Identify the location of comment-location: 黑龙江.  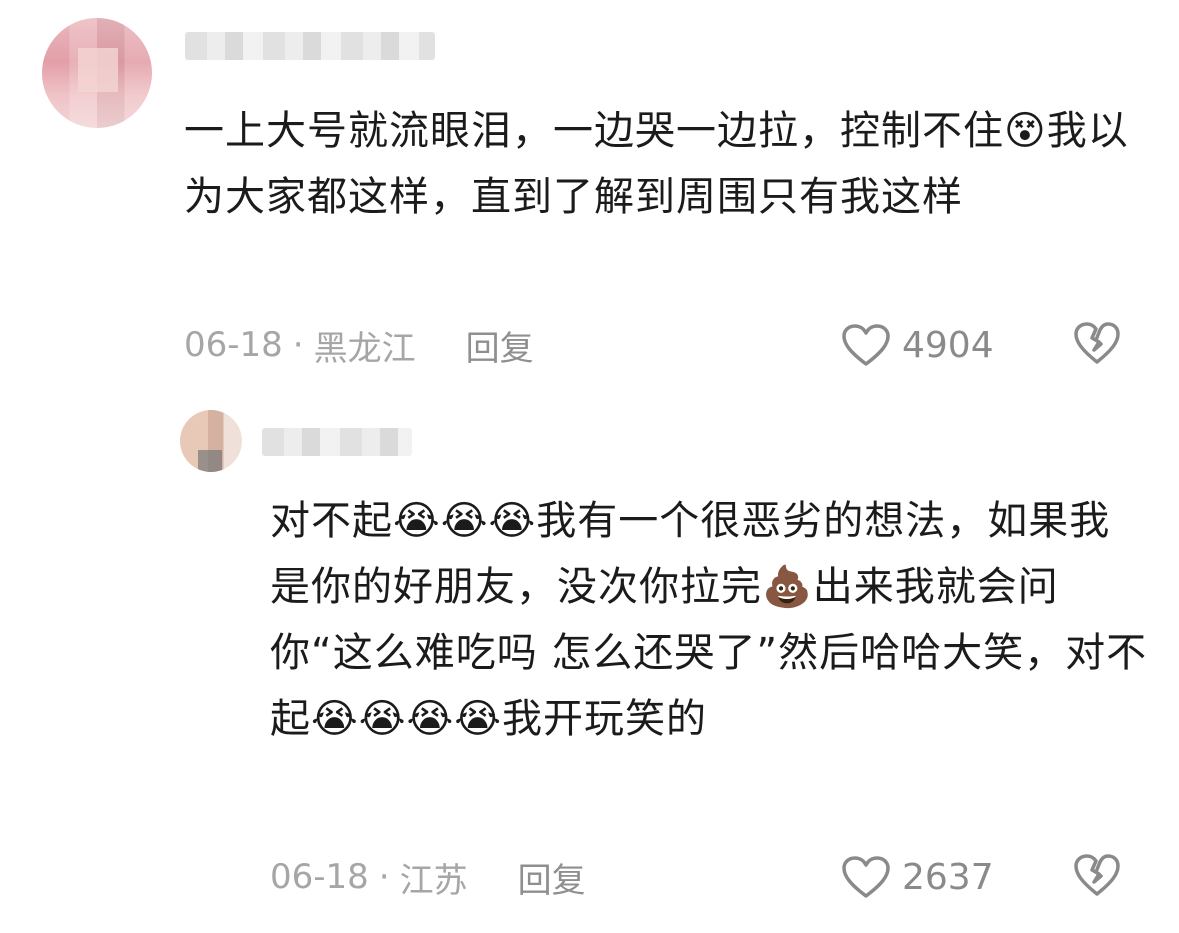
(364, 348).